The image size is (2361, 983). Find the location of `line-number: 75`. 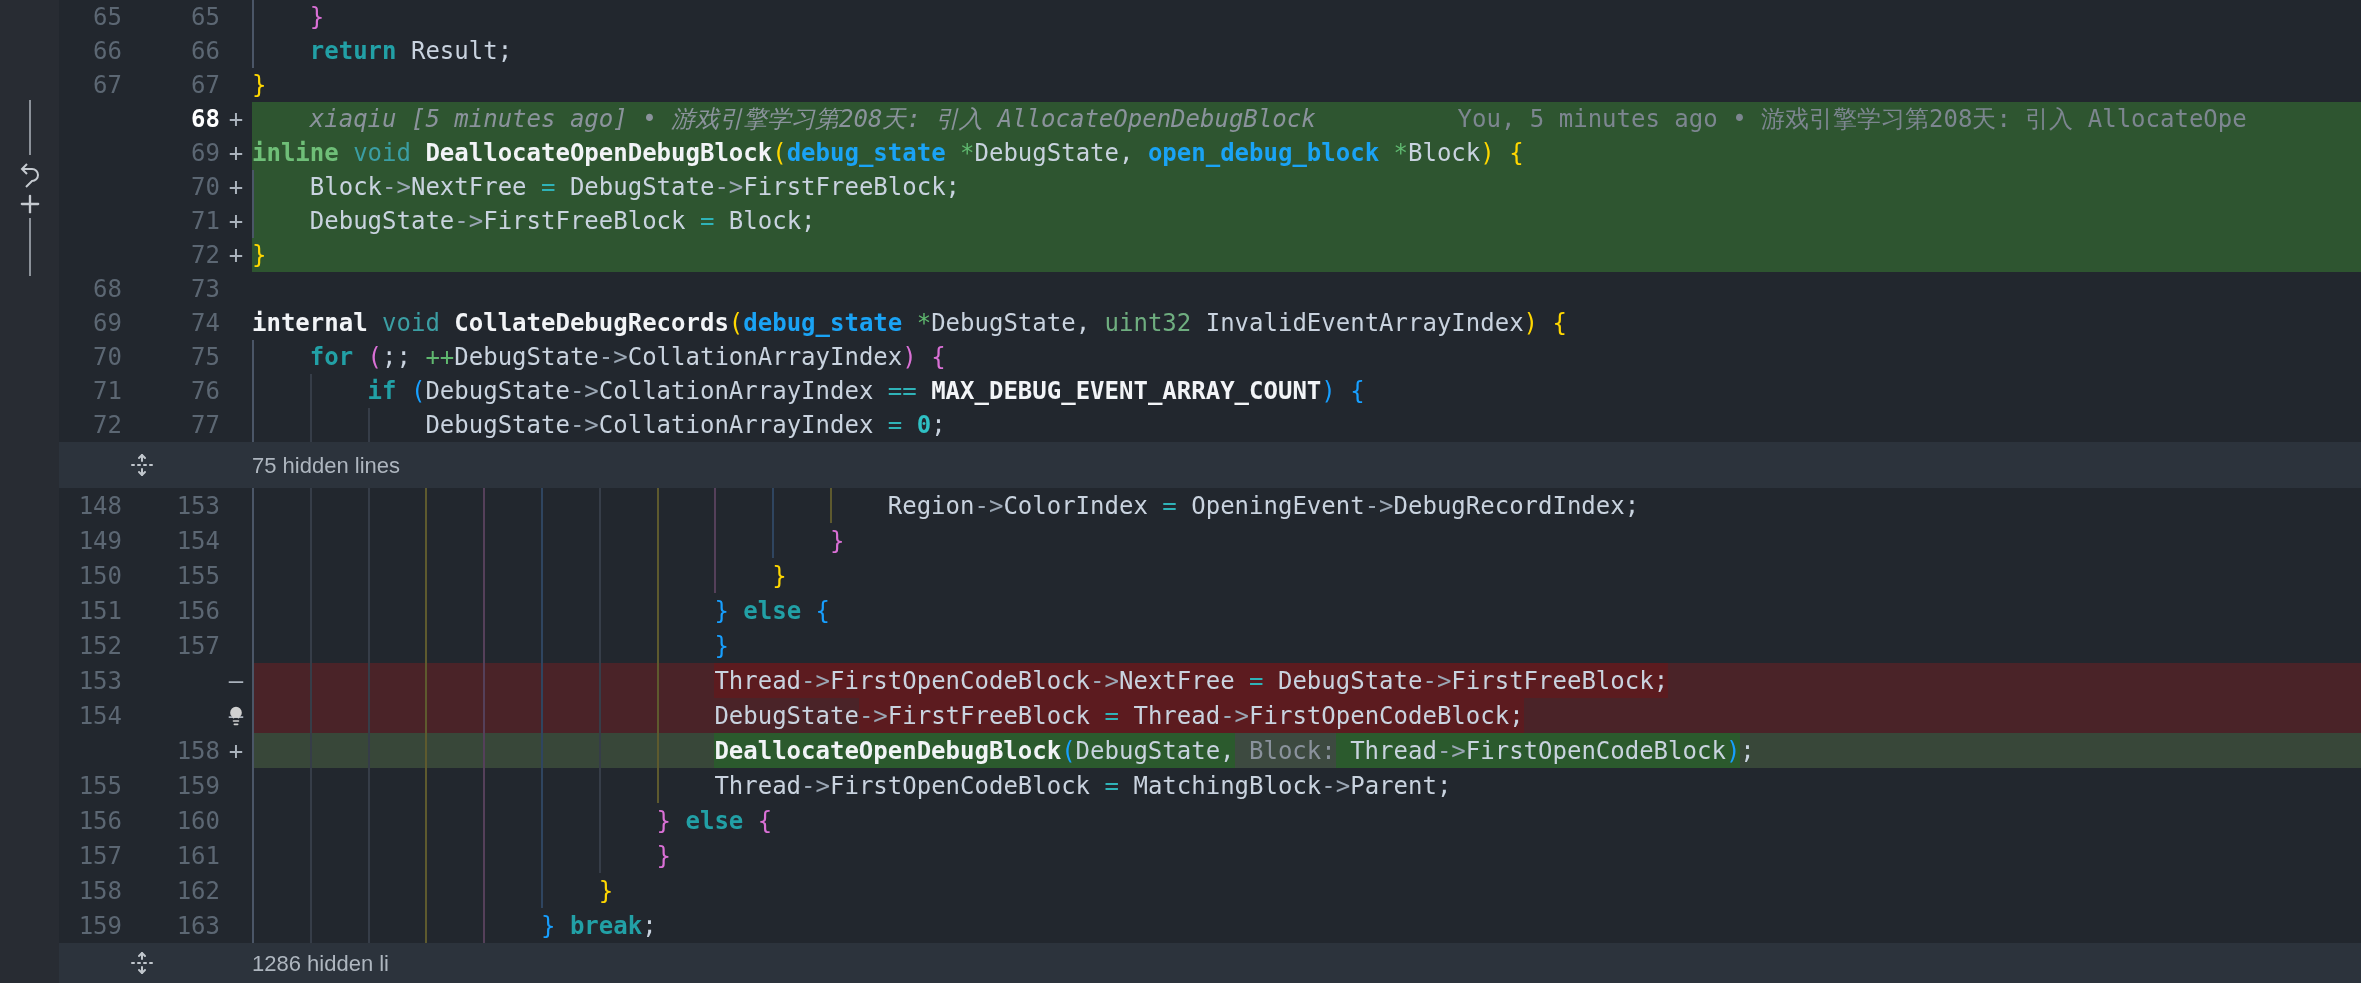

line-number: 75 is located at coordinates (205, 357).